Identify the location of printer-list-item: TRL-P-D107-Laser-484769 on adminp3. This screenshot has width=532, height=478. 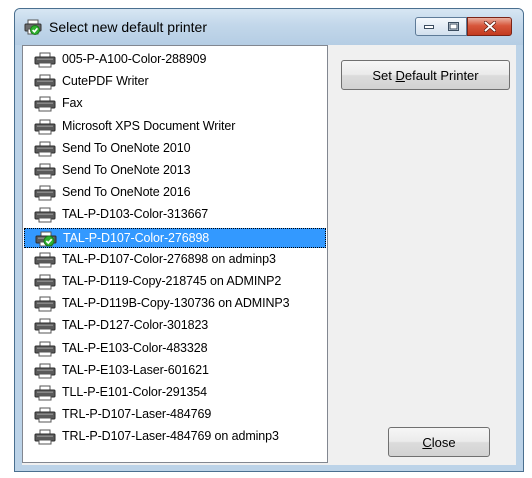
(175, 437).